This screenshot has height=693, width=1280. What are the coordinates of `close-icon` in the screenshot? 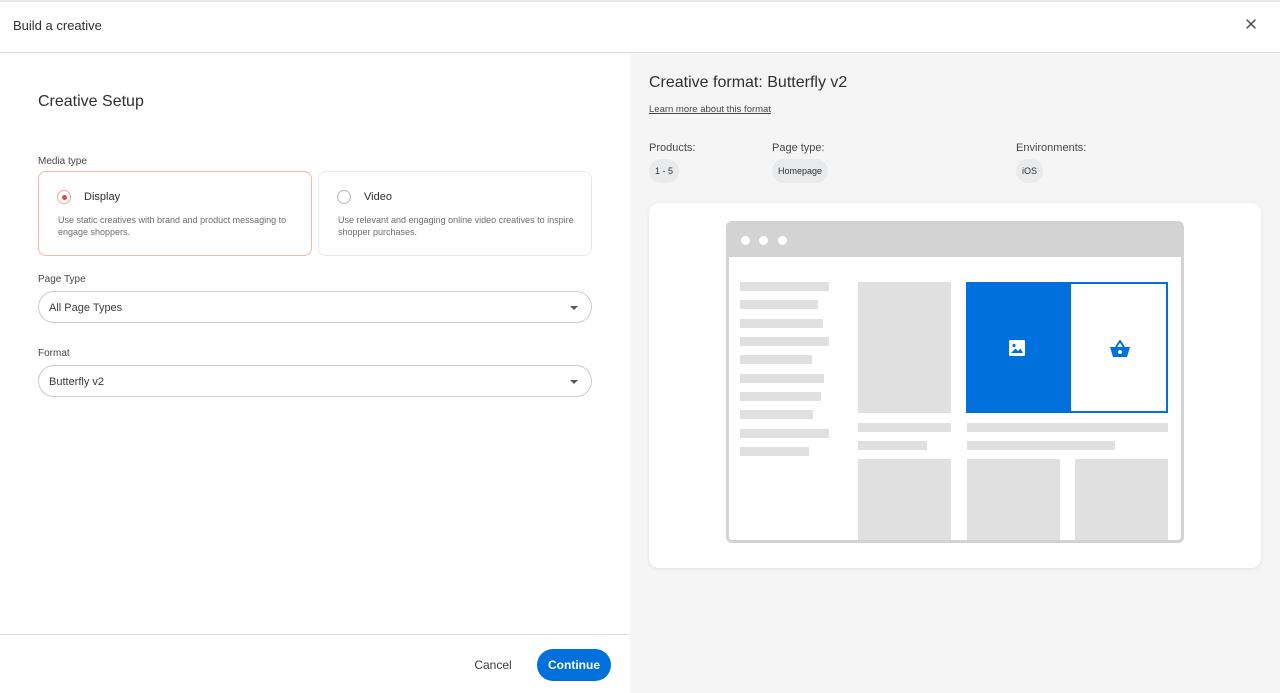 It's located at (1251, 24).